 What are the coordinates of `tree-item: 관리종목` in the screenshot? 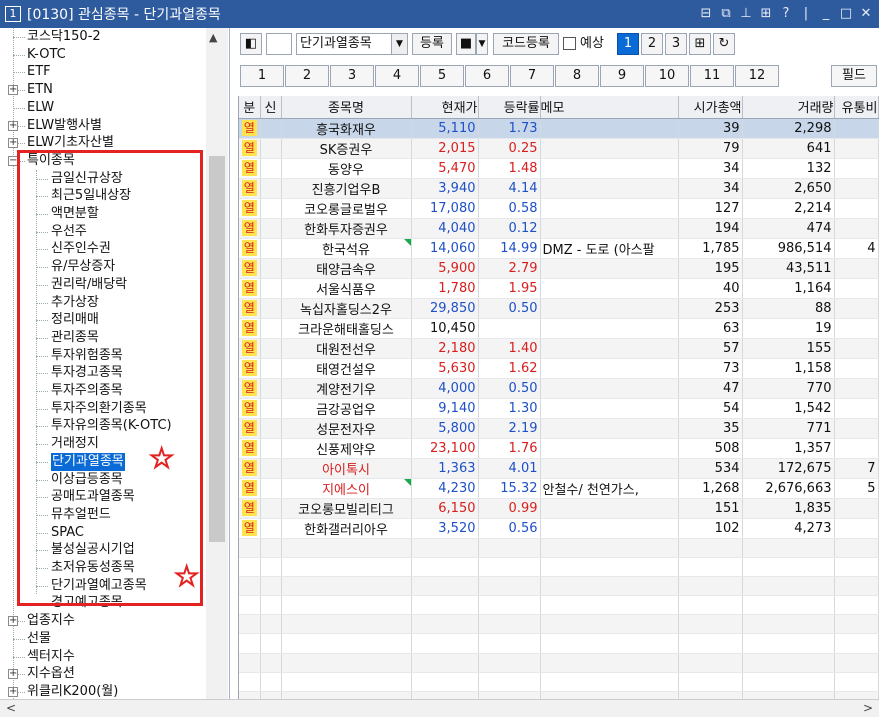 It's located at (103, 338).